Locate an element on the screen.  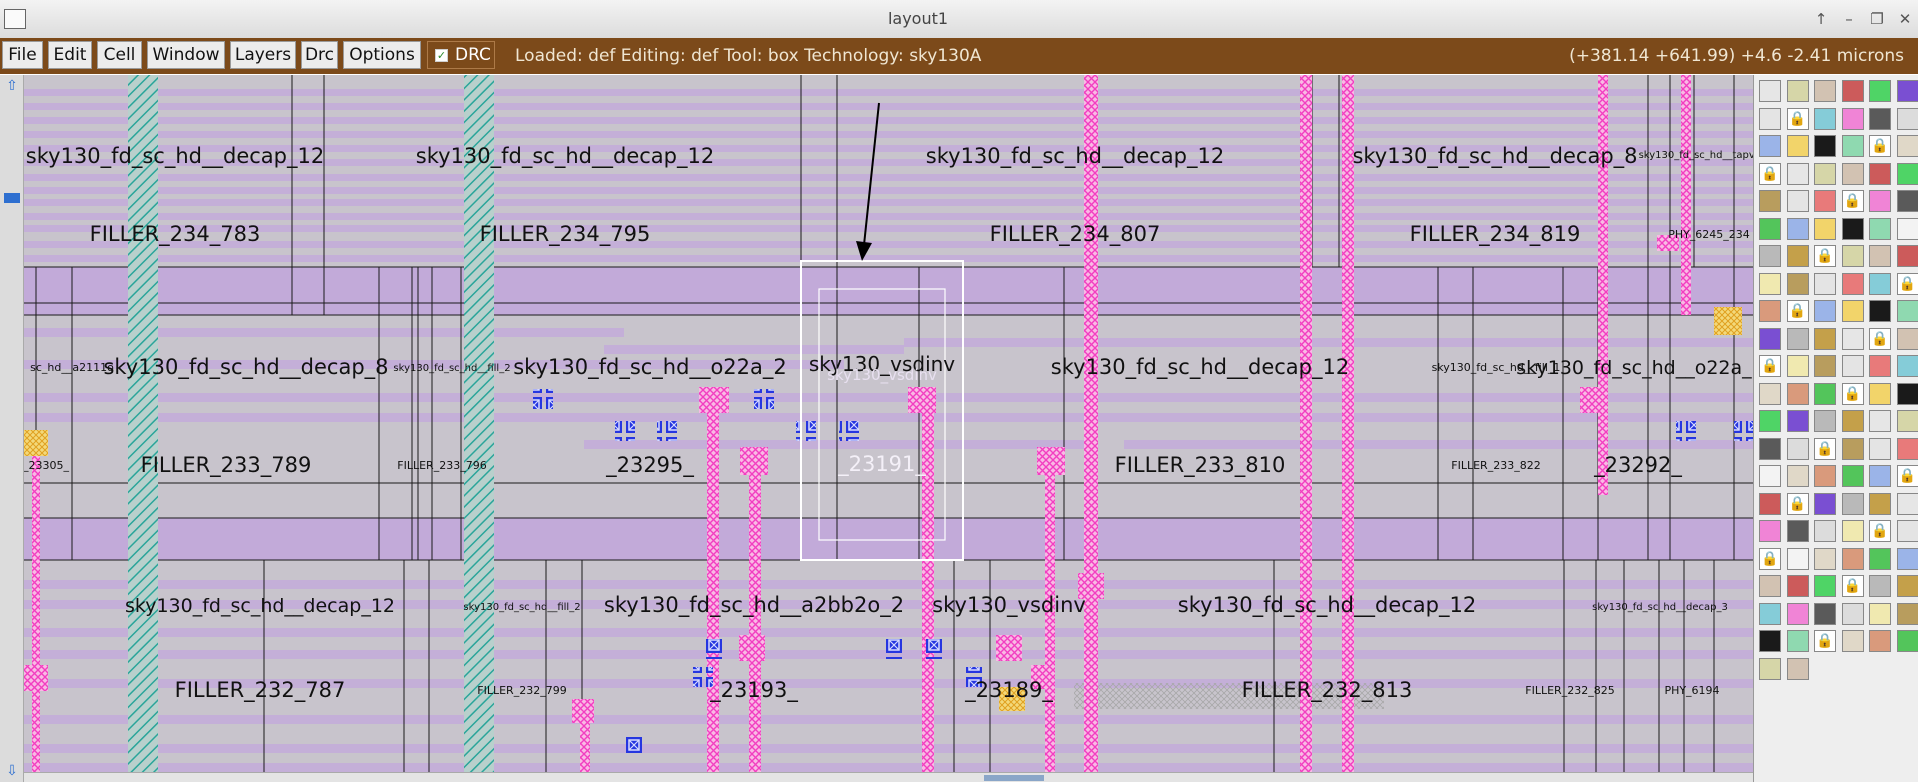
cell-label: FILLER_234_795 is located at coordinates (565, 234).